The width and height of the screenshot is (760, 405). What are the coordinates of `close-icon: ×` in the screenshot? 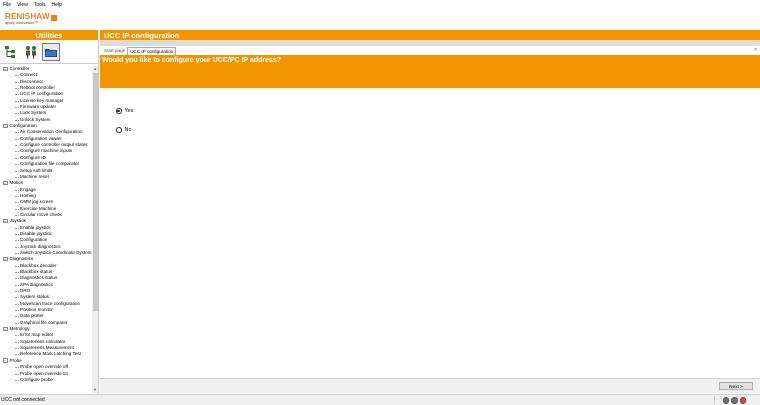 It's located at (755, 50).